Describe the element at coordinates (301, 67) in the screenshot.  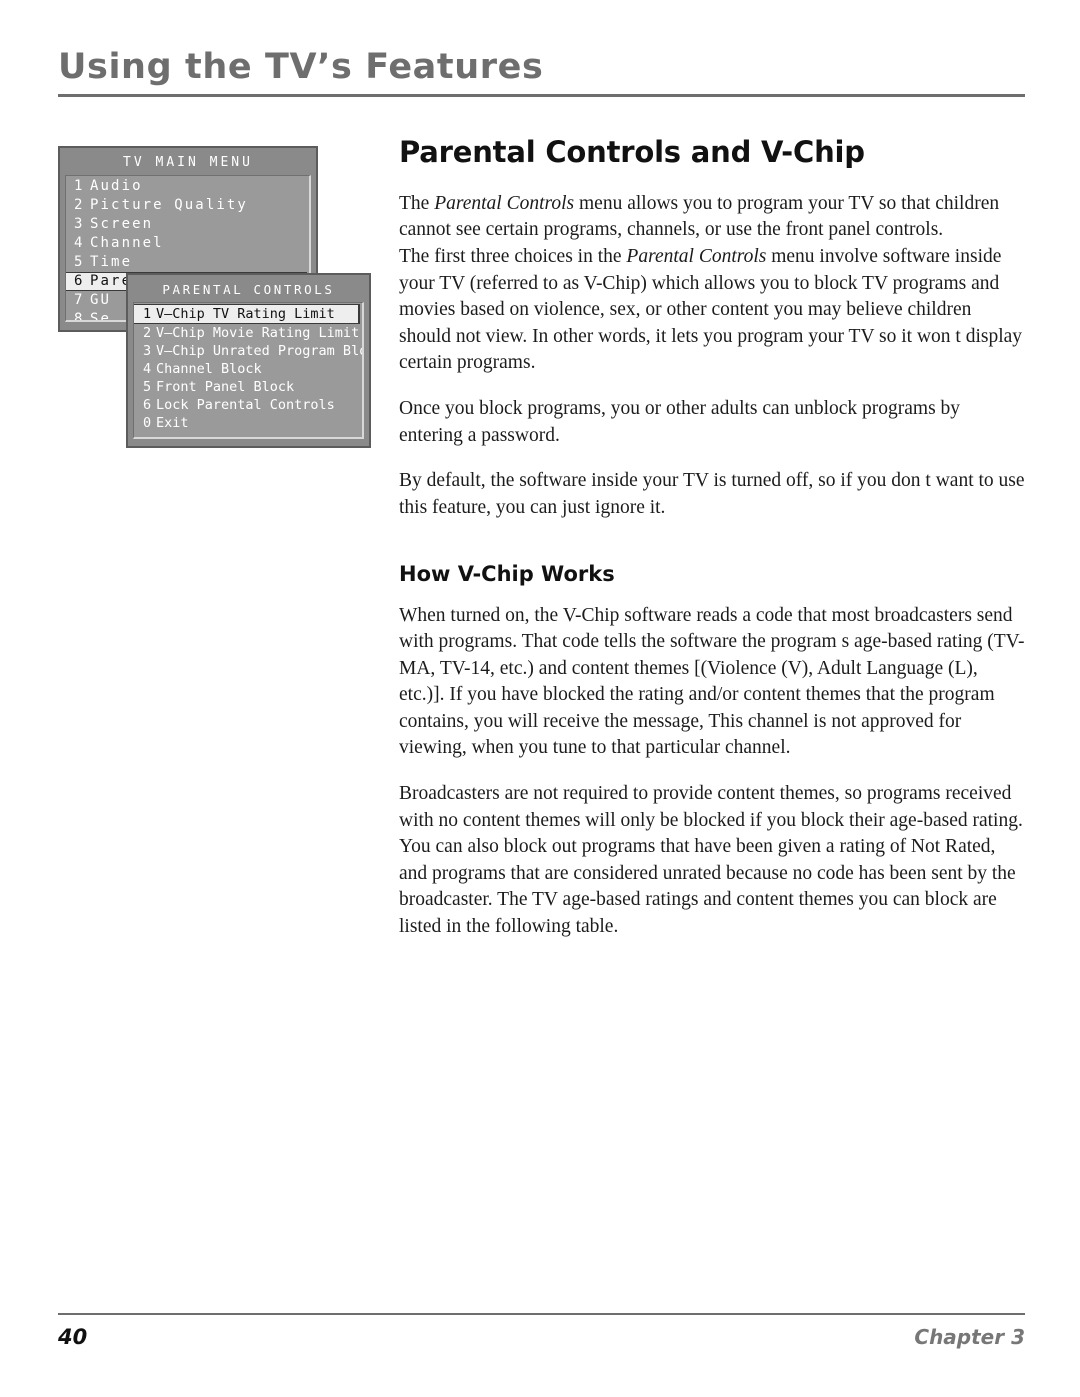
I see `running-title: Using the TV’s Features` at that location.